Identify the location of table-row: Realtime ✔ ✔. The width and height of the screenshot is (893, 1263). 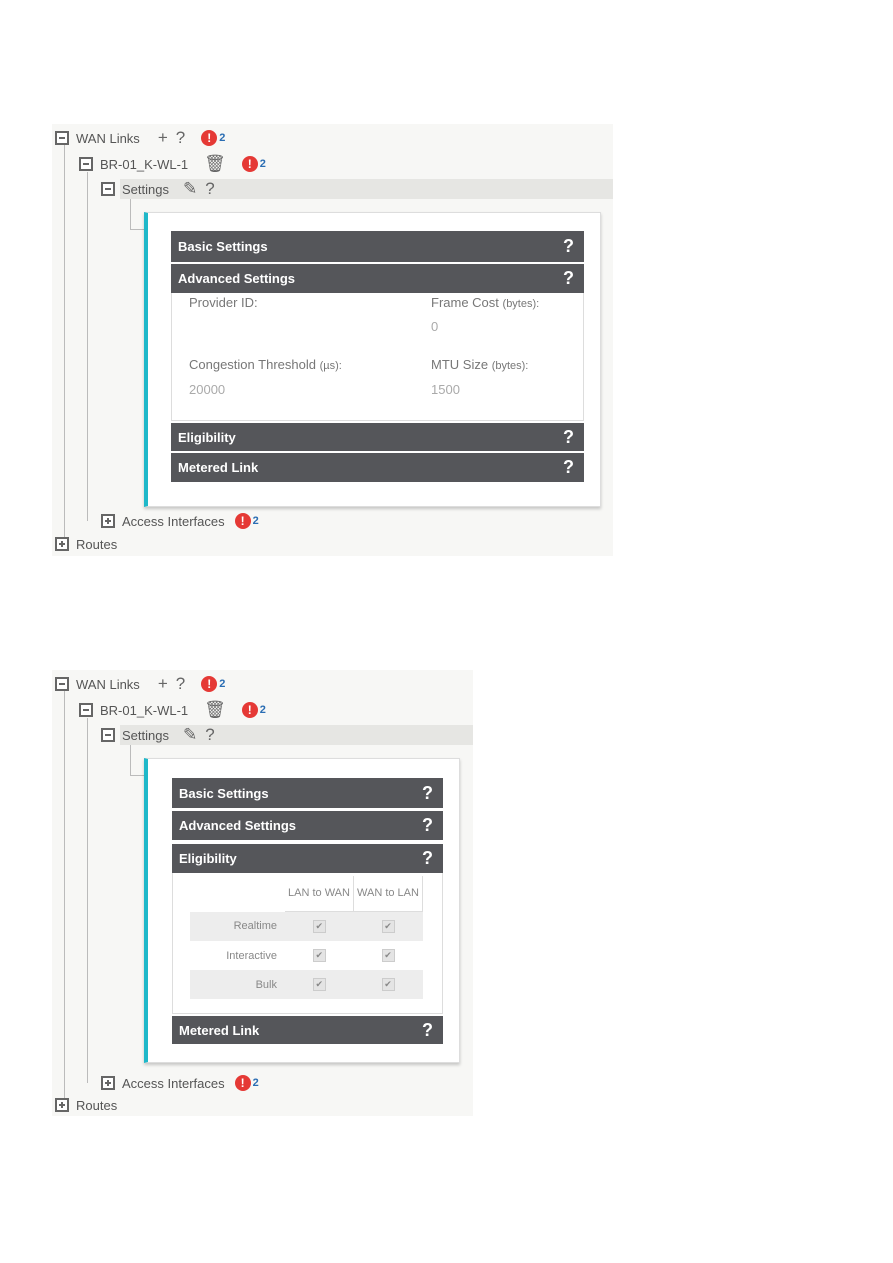
(306, 926).